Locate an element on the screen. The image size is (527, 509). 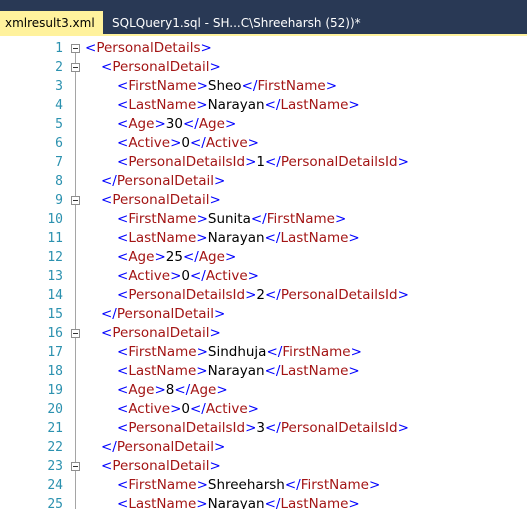
code-line: 6 <Active>0</Active> is located at coordinates (263, 143).